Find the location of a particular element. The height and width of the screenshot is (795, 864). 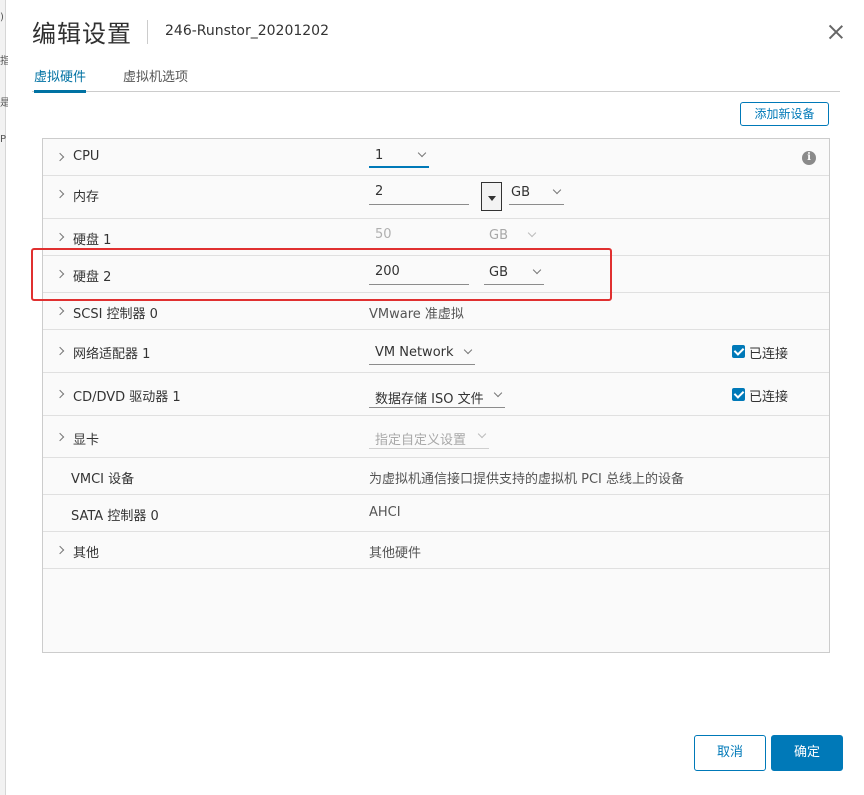

tab-bar: 虚拟硬件 虚拟机选项 is located at coordinates (436, 78).